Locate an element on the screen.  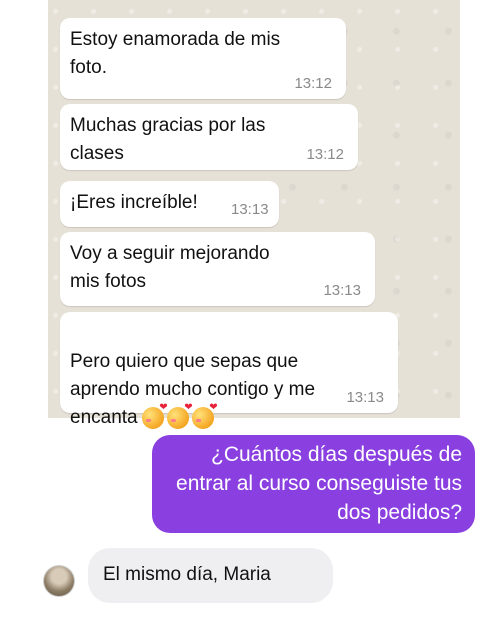
message-text: Muchas gracias por las clases is located at coordinates (168, 139).